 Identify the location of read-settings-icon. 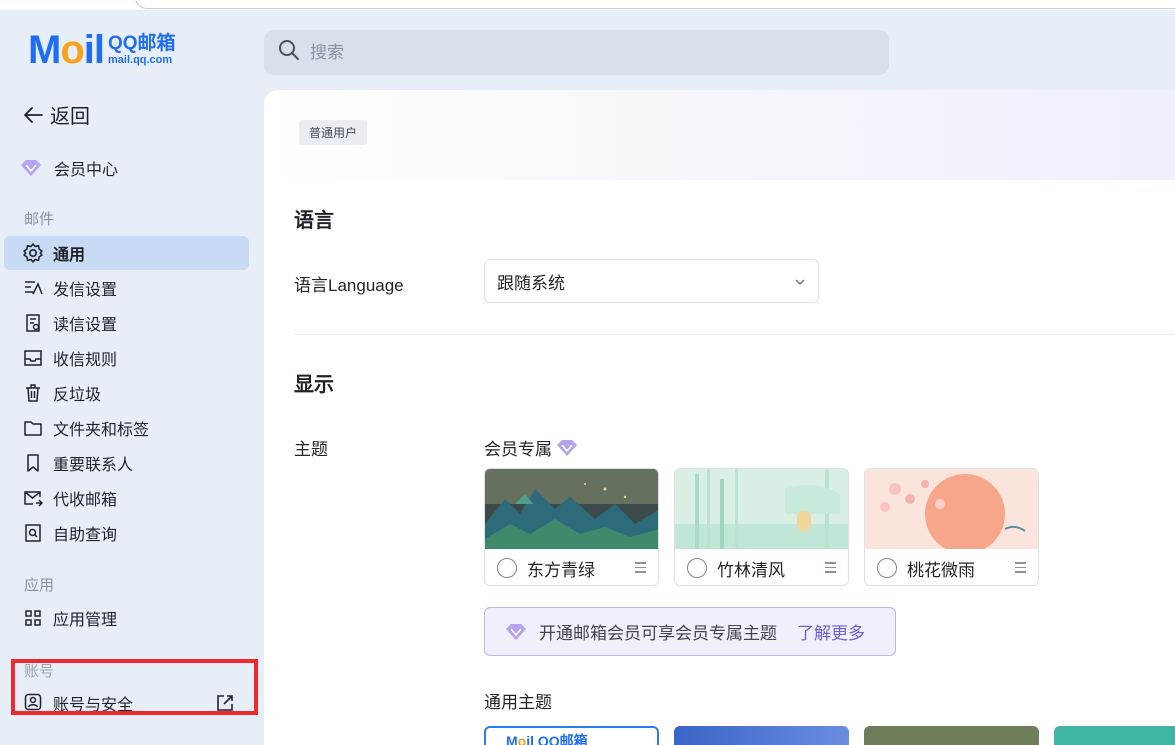
(33, 323).